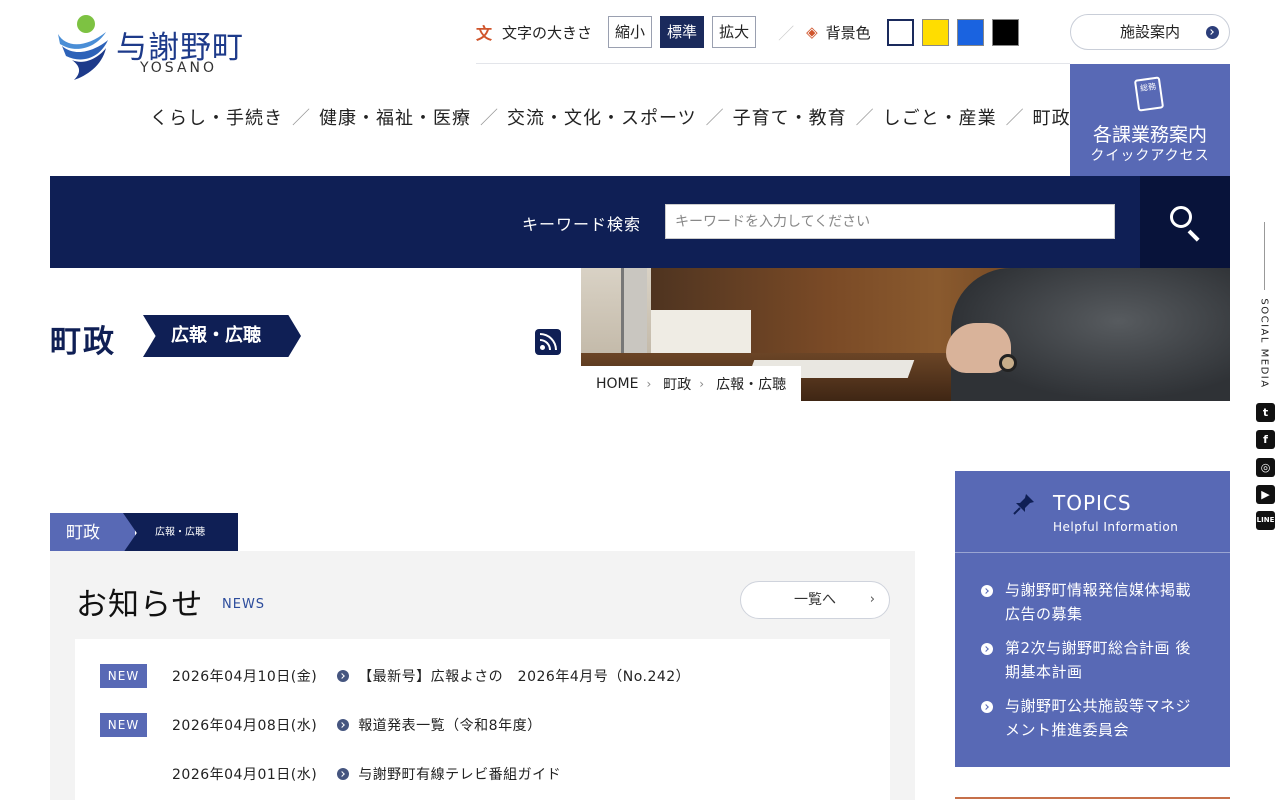 The image size is (1280, 800). I want to click on font-size-standard-button: 標準, so click(682, 32).